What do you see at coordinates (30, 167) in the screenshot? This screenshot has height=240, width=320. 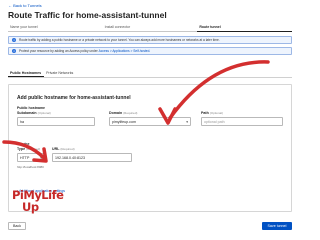 I see `url-hint: http://localhost:8080` at bounding box center [30, 167].